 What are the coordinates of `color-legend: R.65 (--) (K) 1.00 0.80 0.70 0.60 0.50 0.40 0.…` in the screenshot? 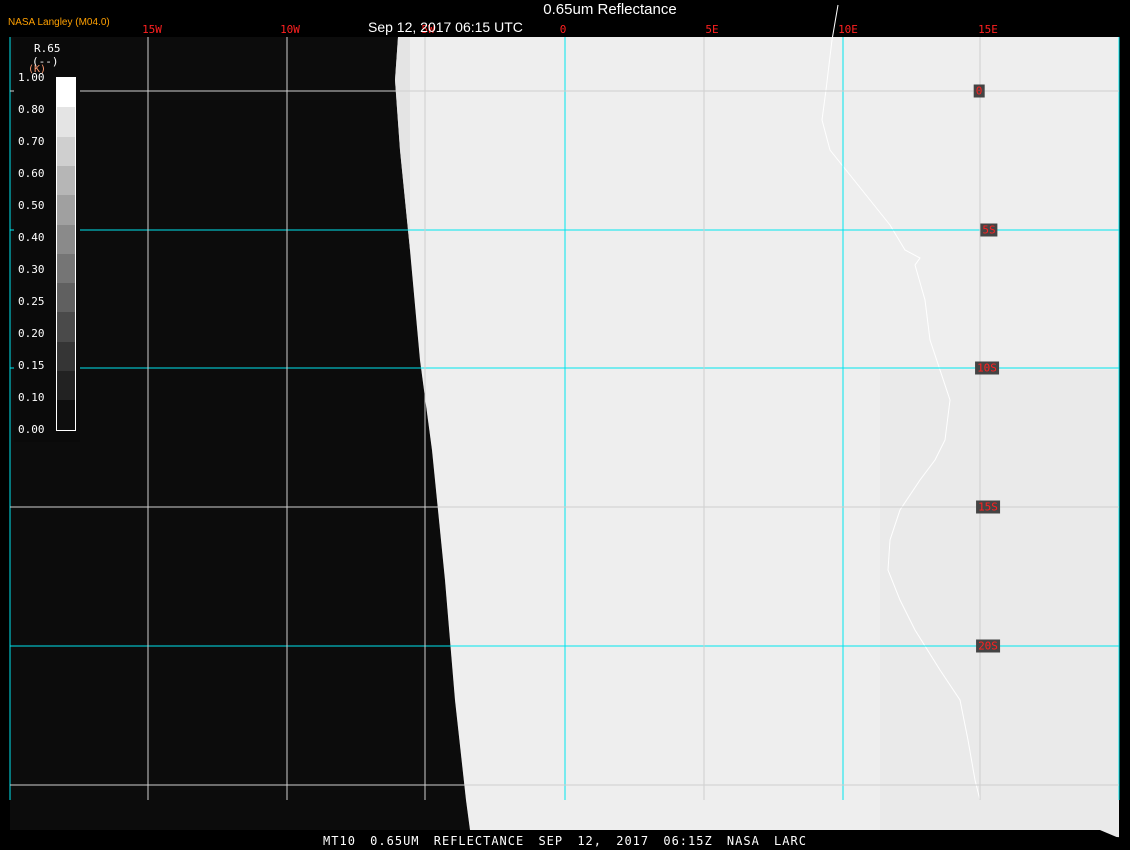 It's located at (47, 240).